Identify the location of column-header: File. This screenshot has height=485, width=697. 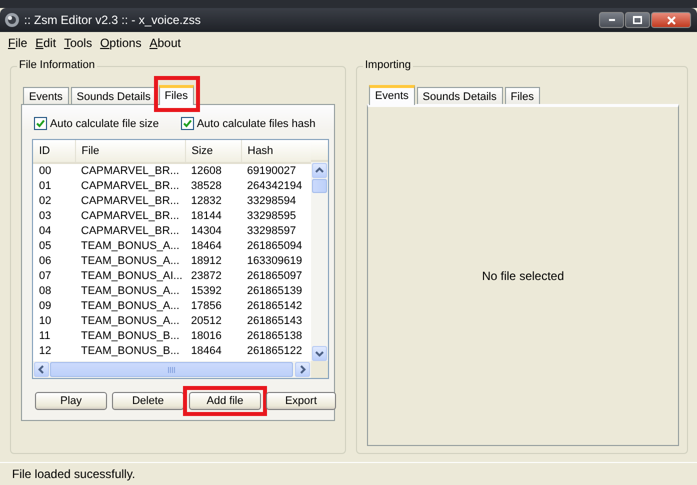
(130, 151).